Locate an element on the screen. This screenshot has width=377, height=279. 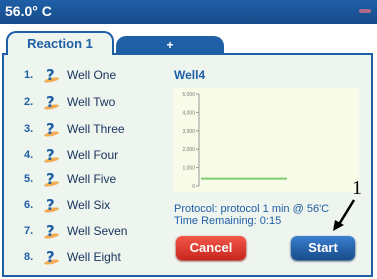
well-number: 4. is located at coordinates (29, 155).